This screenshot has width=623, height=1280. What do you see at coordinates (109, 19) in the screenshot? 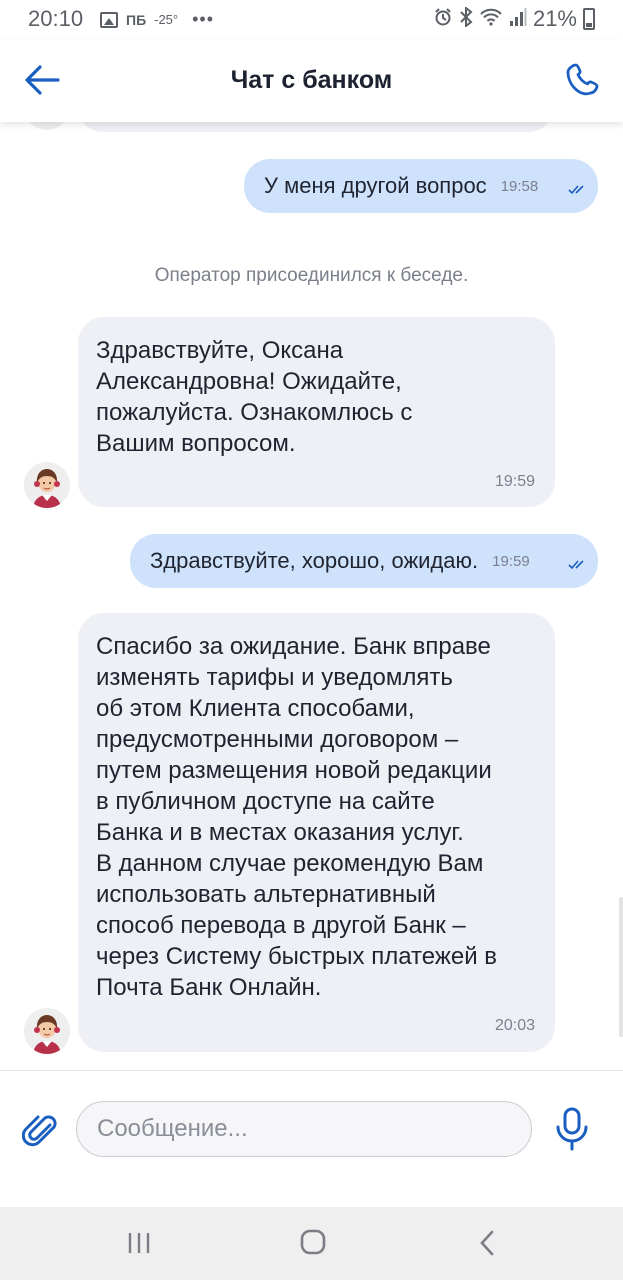
I see `image-icon` at bounding box center [109, 19].